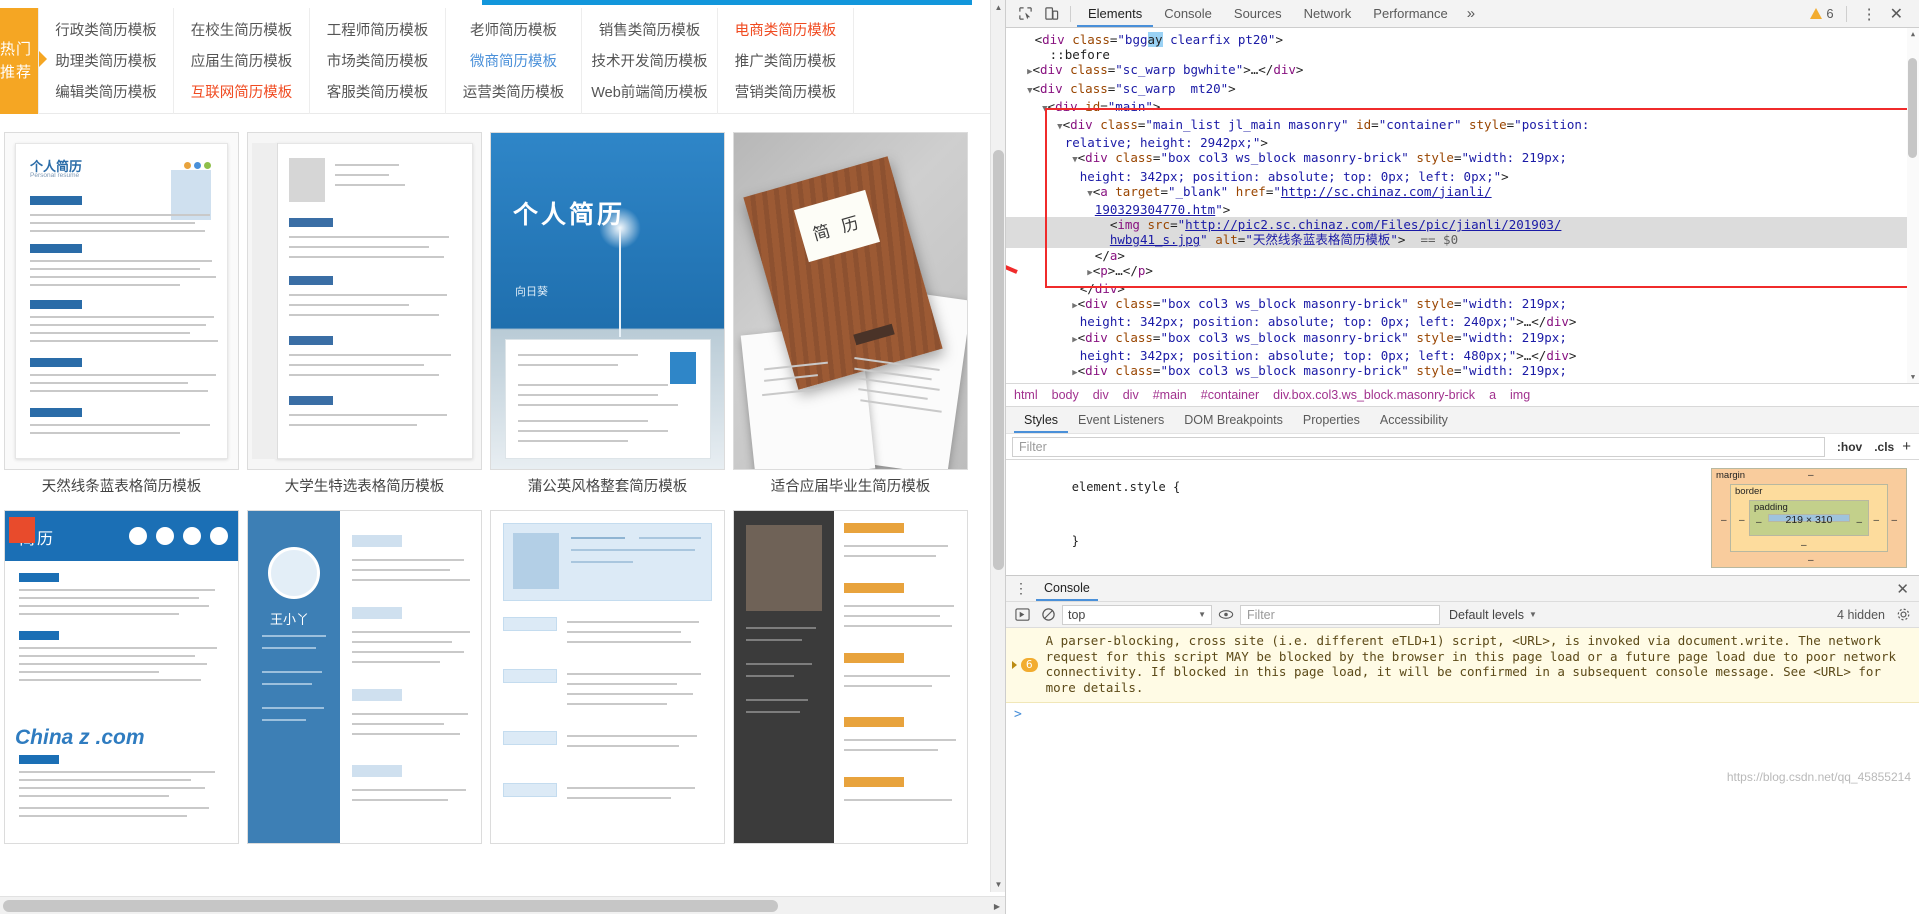 The image size is (1919, 914). What do you see at coordinates (1170, 395) in the screenshot?
I see `breadcrumb-item: #main` at bounding box center [1170, 395].